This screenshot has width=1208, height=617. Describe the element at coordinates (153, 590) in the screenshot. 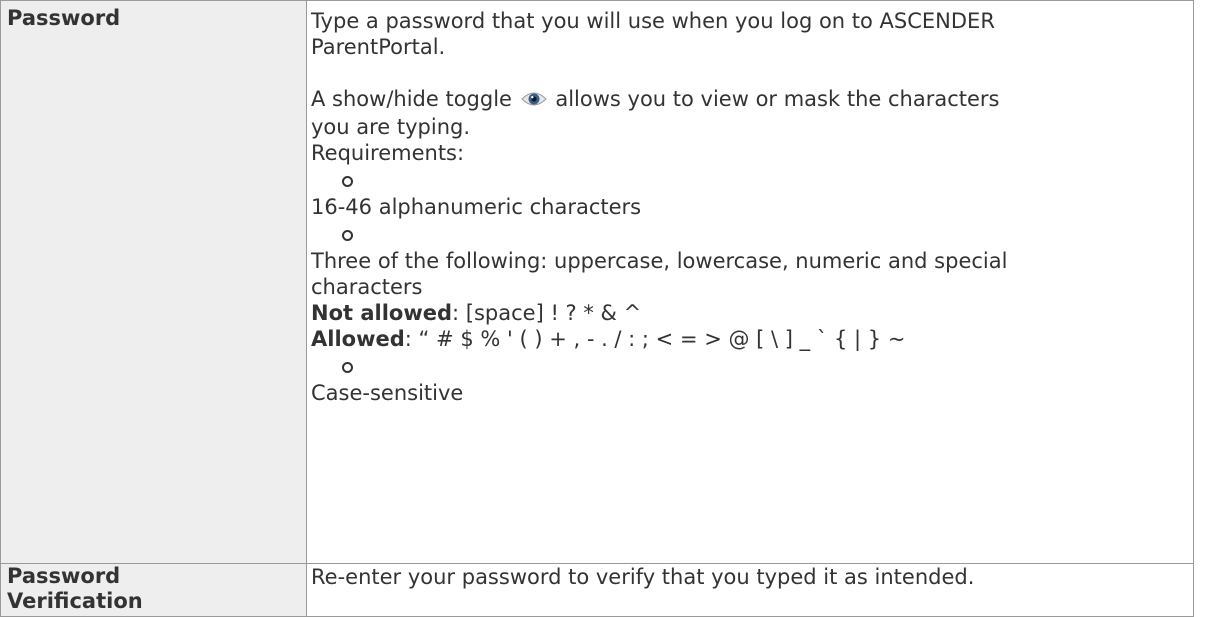

I see `verification-label-cell: Password Verification` at that location.